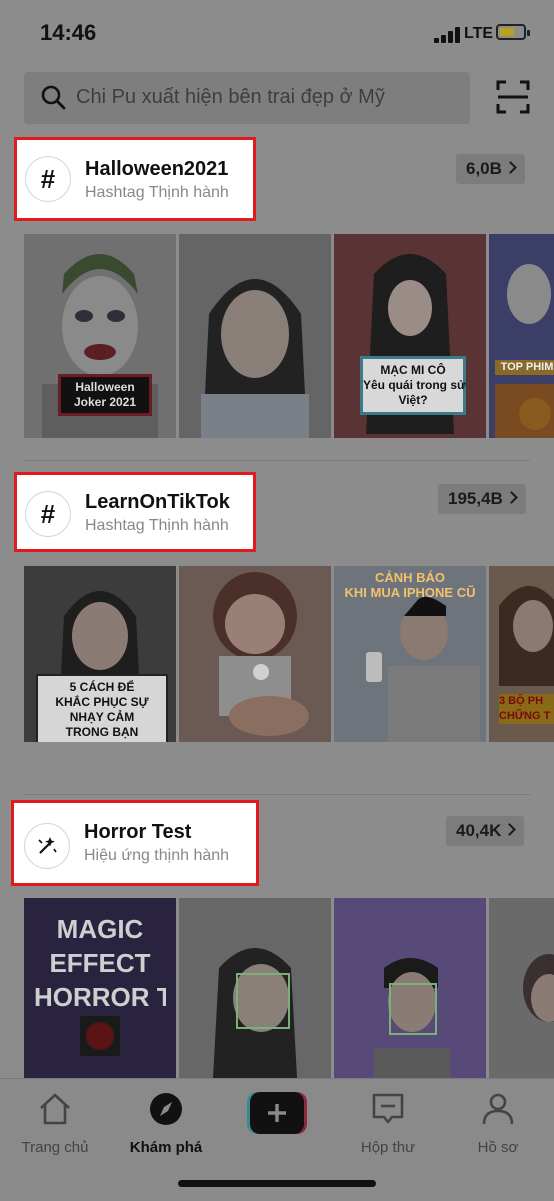  I want to click on nav-profile: Hồ sơ, so click(498, 1123).